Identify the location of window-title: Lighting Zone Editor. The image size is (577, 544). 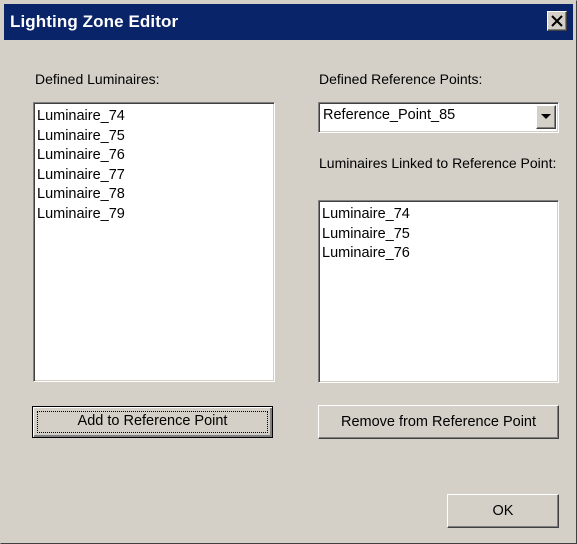
(94, 21).